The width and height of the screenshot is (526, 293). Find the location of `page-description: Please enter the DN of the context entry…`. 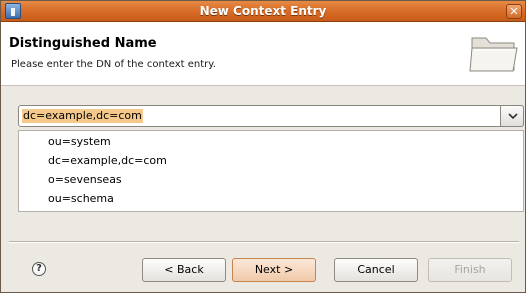

page-description: Please enter the DN of the context entry… is located at coordinates (113, 64).